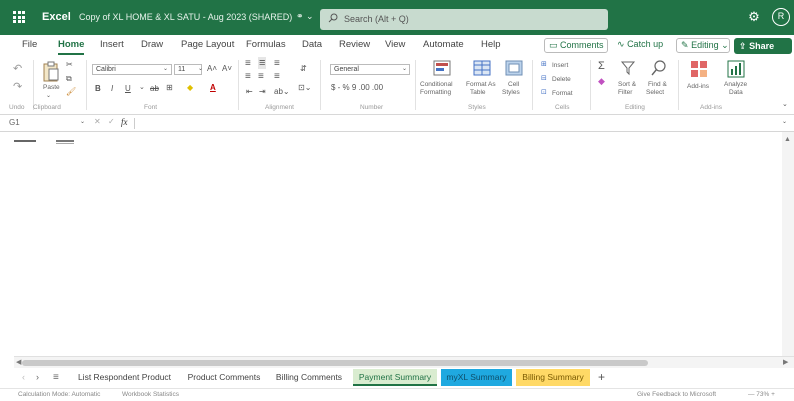  Describe the element at coordinates (676, 394) in the screenshot. I see `give-feedback-link: Give Feedback to Microsoft` at that location.